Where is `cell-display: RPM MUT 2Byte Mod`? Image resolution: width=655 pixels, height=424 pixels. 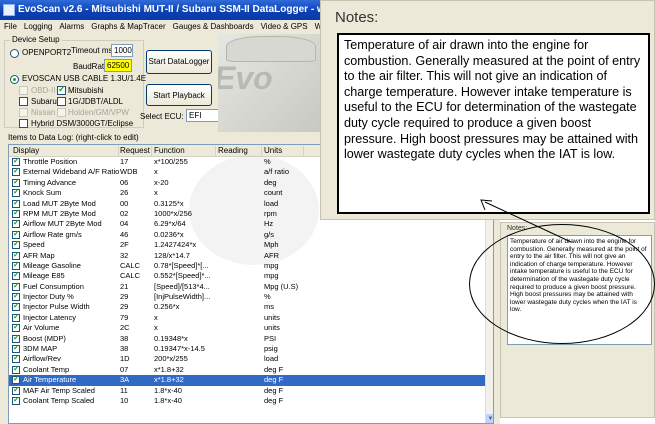 cell-display: RPM MUT 2Byte Mod is located at coordinates (59, 213).